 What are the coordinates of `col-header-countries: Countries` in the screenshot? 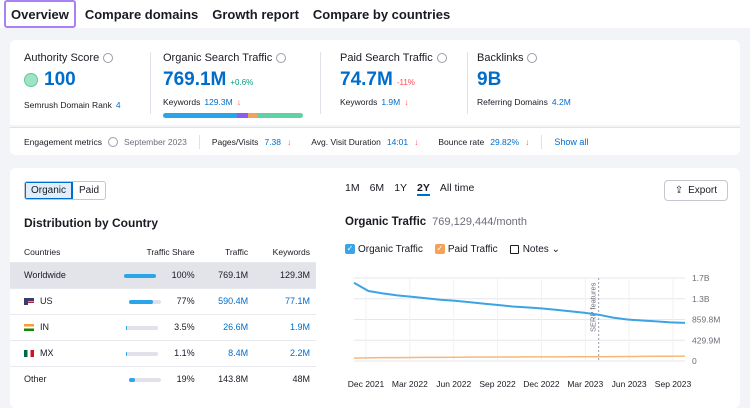 It's located at (42, 251).